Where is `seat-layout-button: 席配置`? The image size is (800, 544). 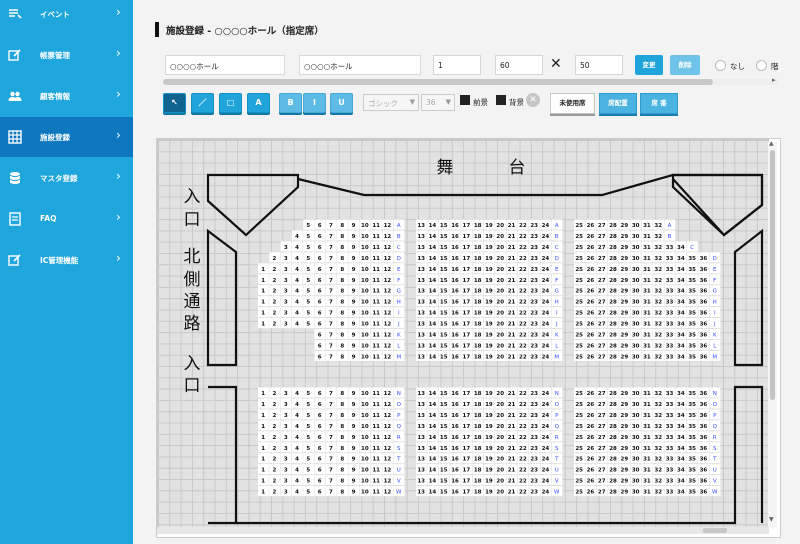
seat-layout-button: 席配置 is located at coordinates (618, 103).